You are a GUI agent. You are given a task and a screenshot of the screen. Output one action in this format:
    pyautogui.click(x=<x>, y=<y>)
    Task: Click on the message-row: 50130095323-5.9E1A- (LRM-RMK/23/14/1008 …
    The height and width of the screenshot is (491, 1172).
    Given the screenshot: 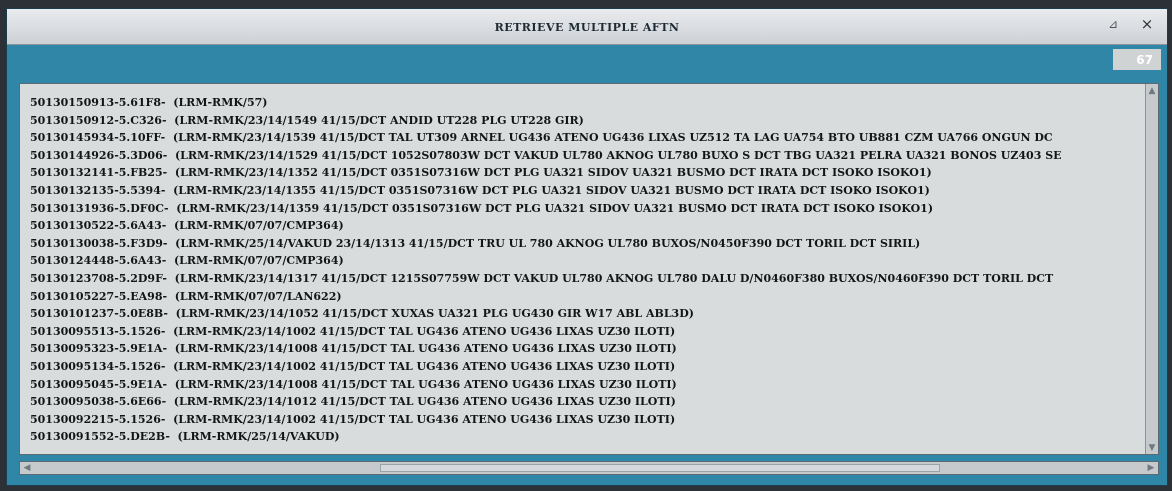 What is the action you would take?
    pyautogui.click(x=585, y=349)
    